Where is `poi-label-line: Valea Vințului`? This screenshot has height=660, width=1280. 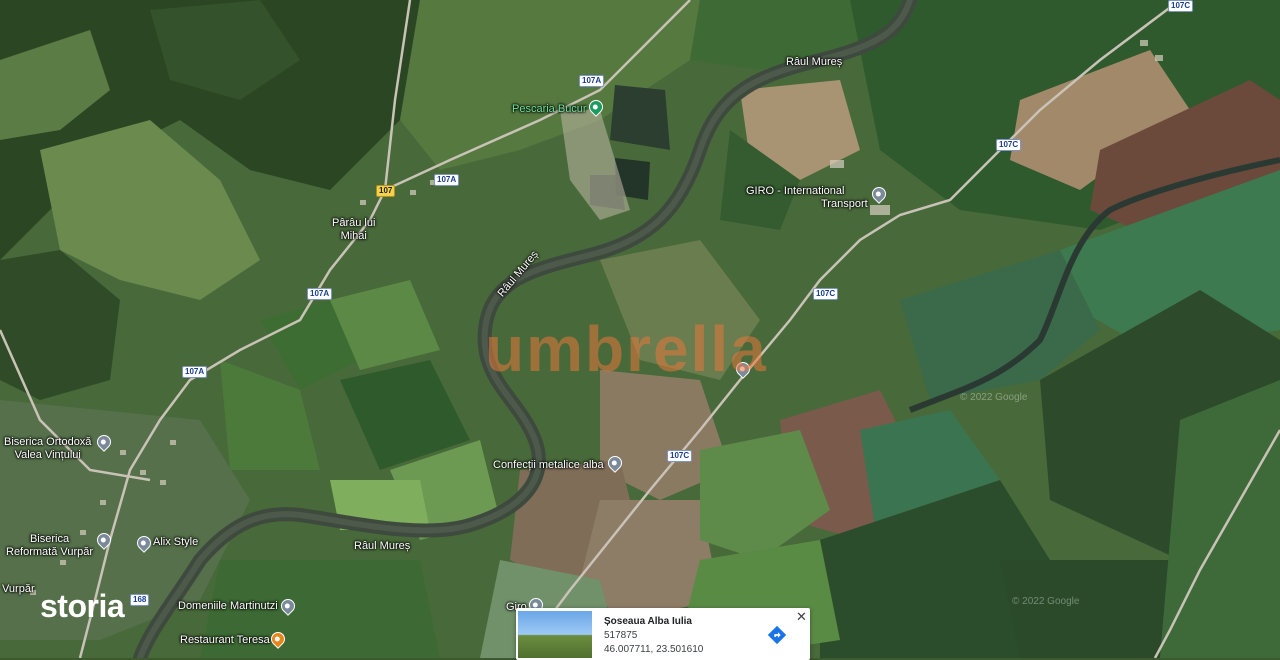
poi-label-line: Valea Vințului is located at coordinates (47, 455).